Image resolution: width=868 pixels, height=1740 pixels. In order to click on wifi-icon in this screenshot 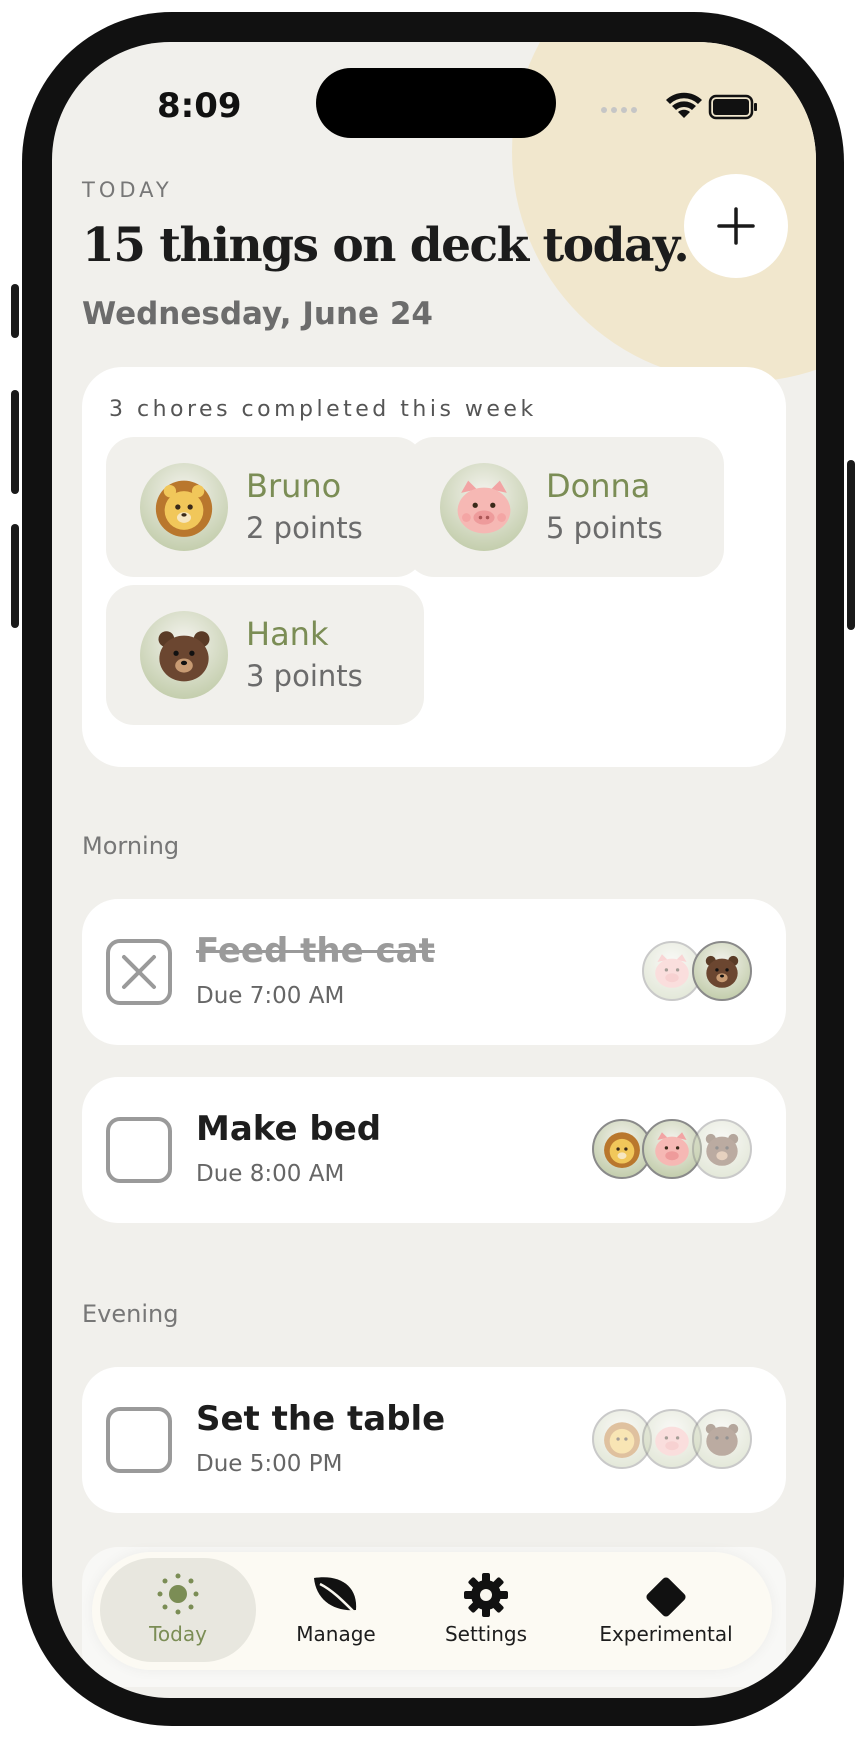, I will do `click(684, 105)`.